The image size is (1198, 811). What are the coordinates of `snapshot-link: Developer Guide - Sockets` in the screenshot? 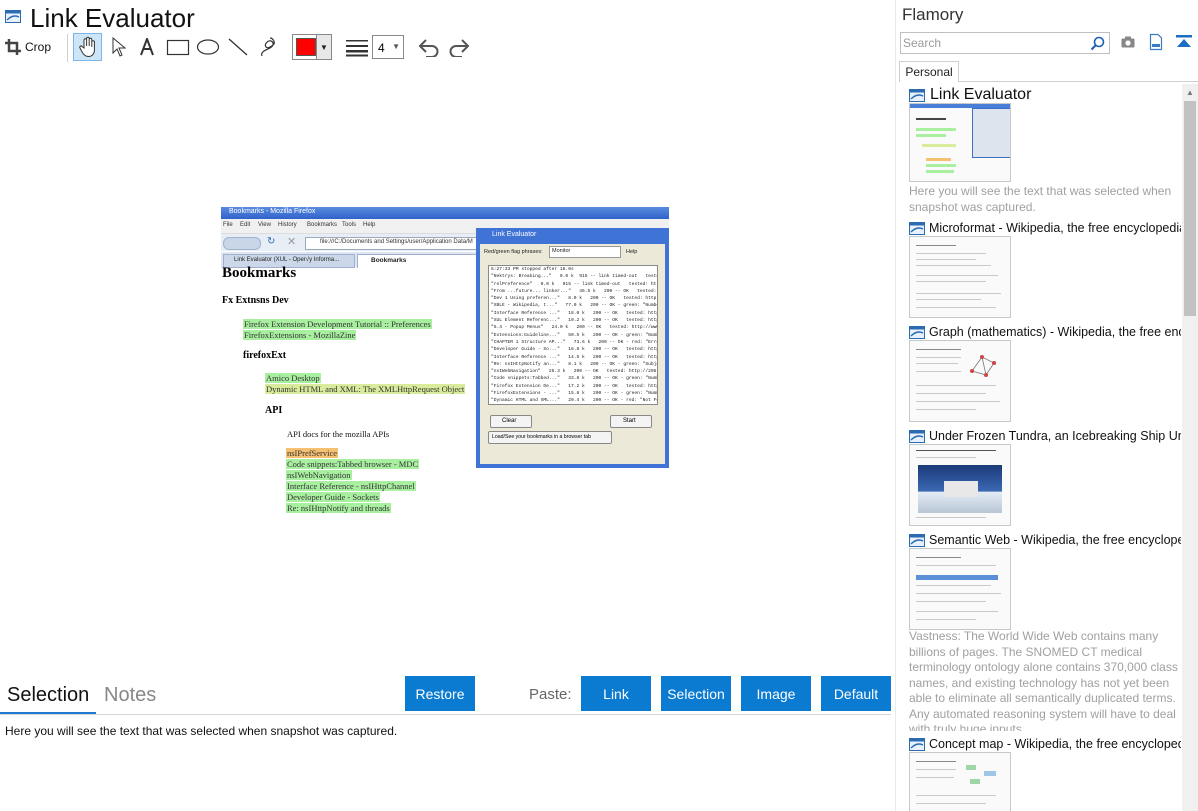 It's located at (333, 497).